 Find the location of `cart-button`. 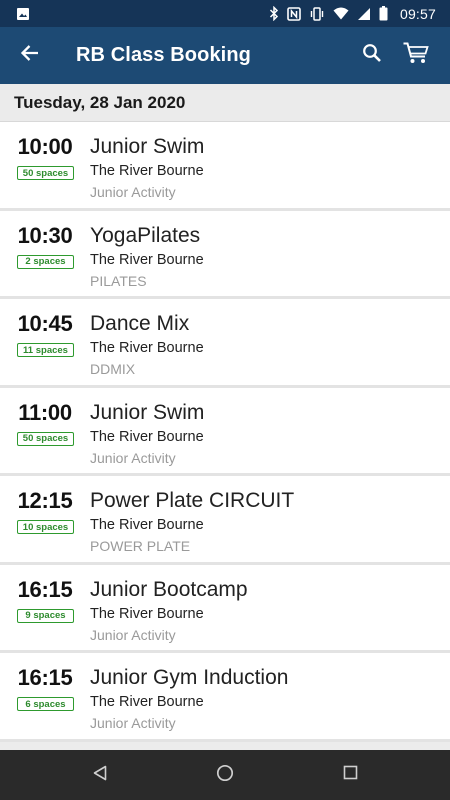

cart-button is located at coordinates (416, 55).